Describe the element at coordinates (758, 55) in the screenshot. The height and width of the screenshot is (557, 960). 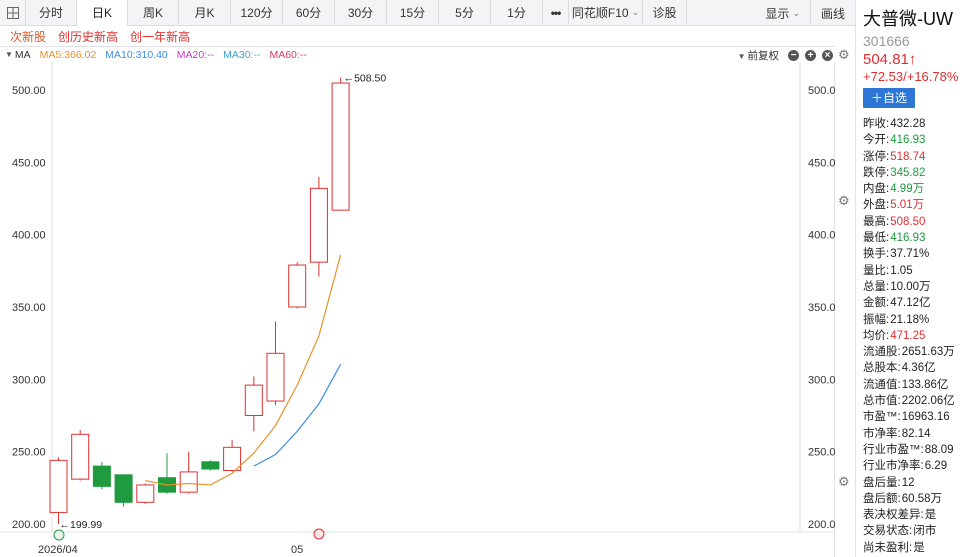
I see `adjust-dropdown: ▼ 前复权` at that location.